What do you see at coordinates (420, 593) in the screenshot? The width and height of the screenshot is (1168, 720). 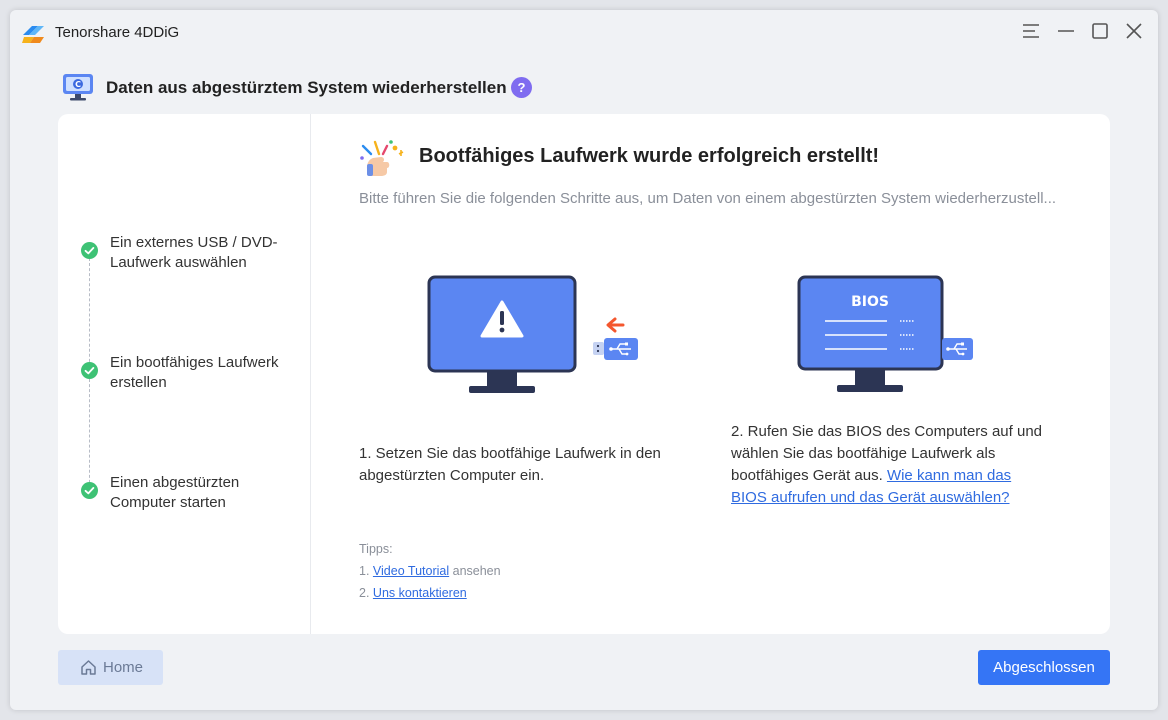 I see `contact-us-link: Uns kontaktieren` at bounding box center [420, 593].